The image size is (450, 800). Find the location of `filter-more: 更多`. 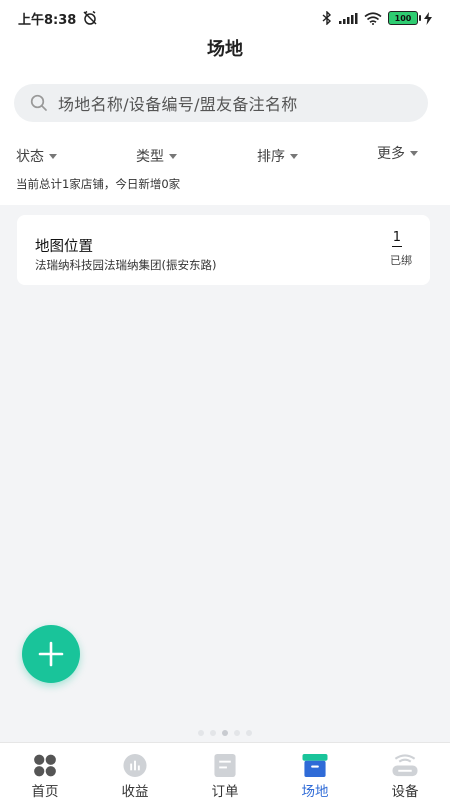

filter-more: 更多 is located at coordinates (397, 153).